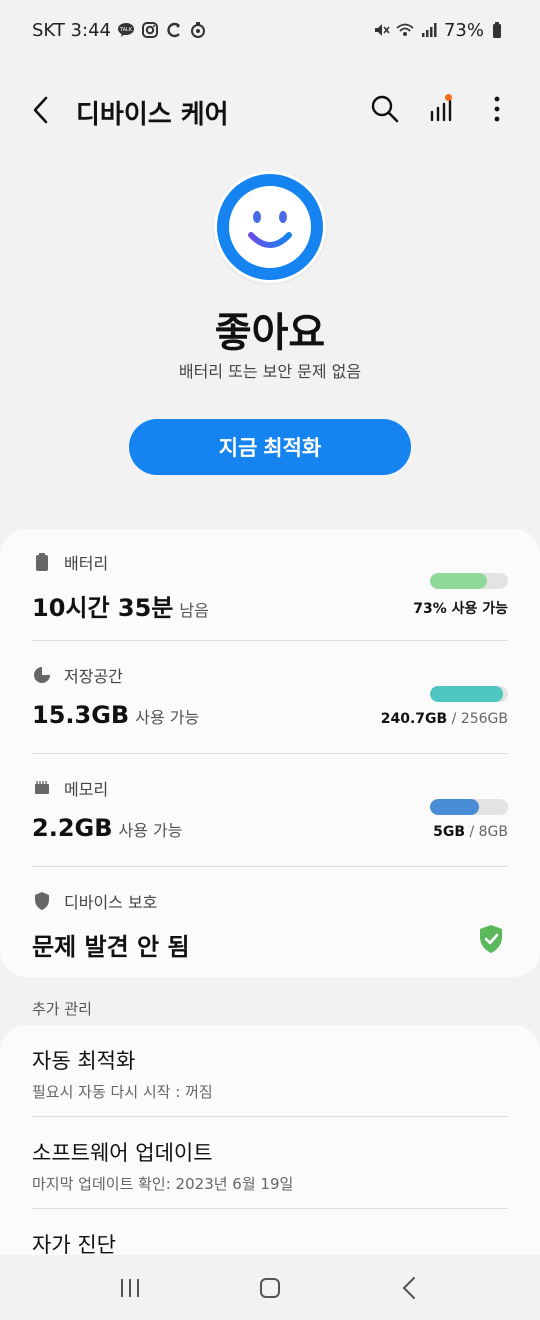 The width and height of the screenshot is (540, 1320). What do you see at coordinates (440, 30) in the screenshot?
I see `status-right: 73%` at bounding box center [440, 30].